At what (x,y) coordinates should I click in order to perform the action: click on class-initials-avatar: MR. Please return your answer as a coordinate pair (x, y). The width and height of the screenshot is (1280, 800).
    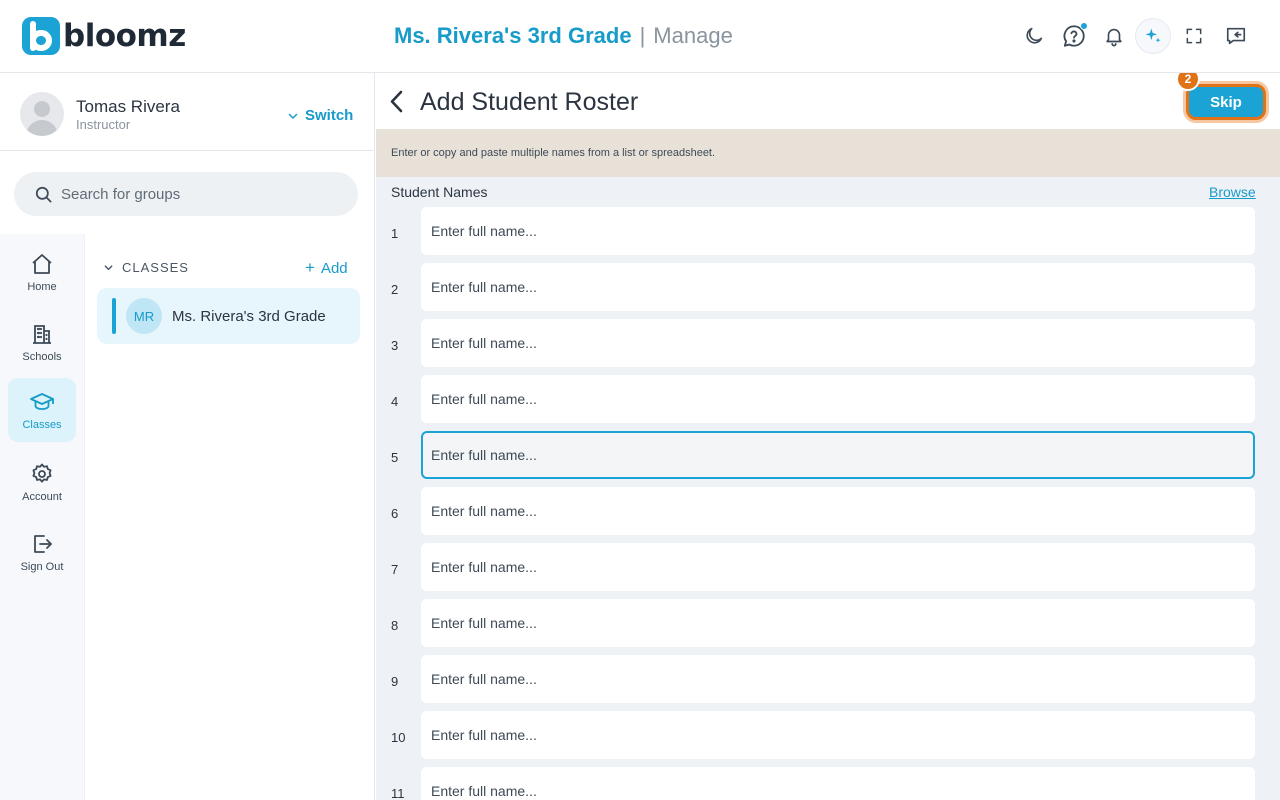
    Looking at the image, I should click on (144, 316).